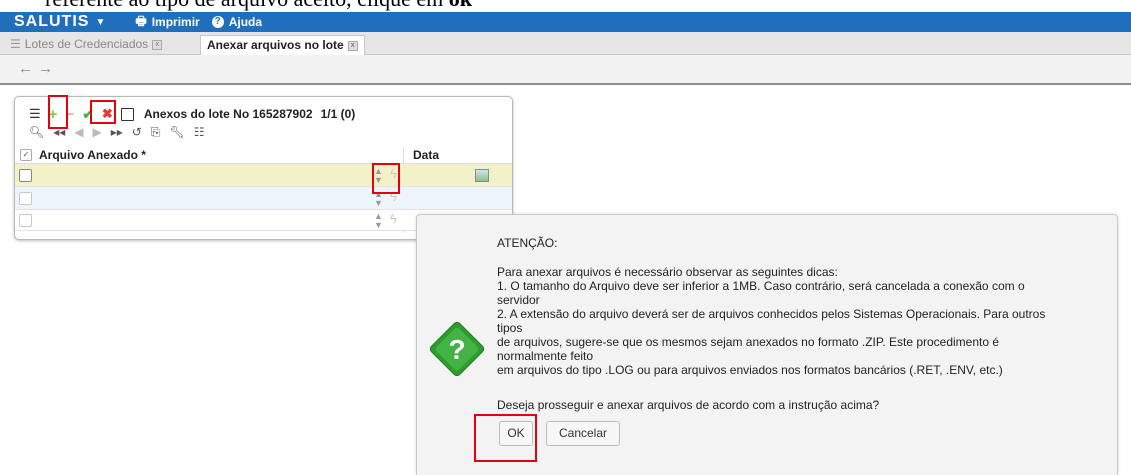  Describe the element at coordinates (78, 132) in the screenshot. I see `prev-icon: ◀` at that location.